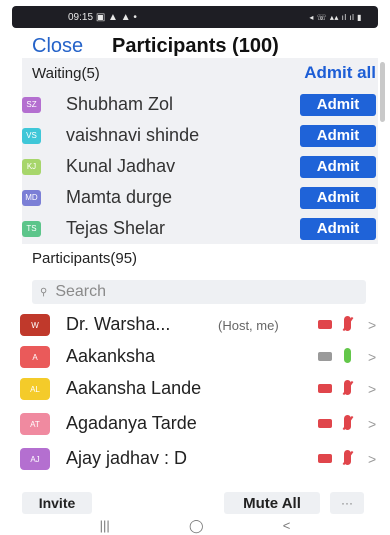 The height and width of the screenshot is (535, 390). Describe the element at coordinates (134, 388) in the screenshot. I see `participant-name: Aakansha Lande` at that location.